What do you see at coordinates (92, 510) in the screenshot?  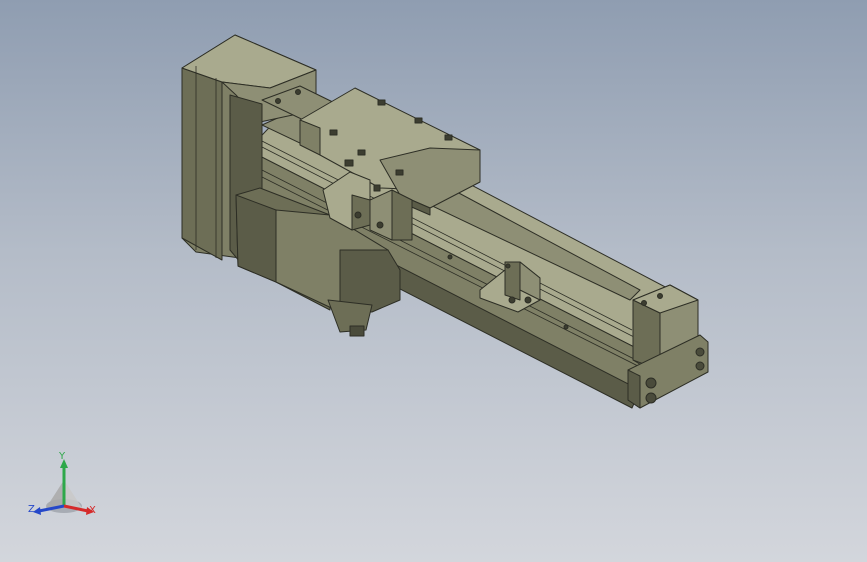 I see `x-axis-label: X` at bounding box center [92, 510].